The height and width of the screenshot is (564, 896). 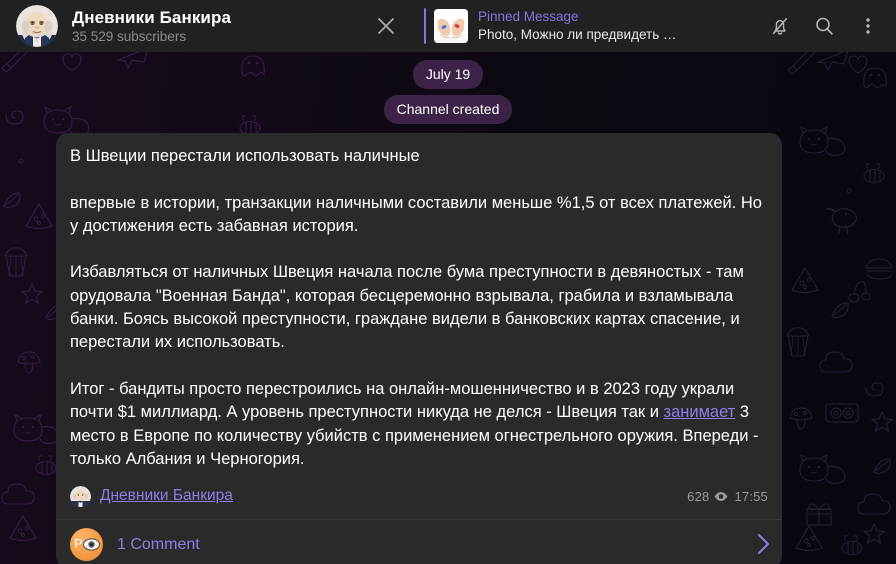 I want to click on message-inline-link: занимает, so click(x=700, y=412).